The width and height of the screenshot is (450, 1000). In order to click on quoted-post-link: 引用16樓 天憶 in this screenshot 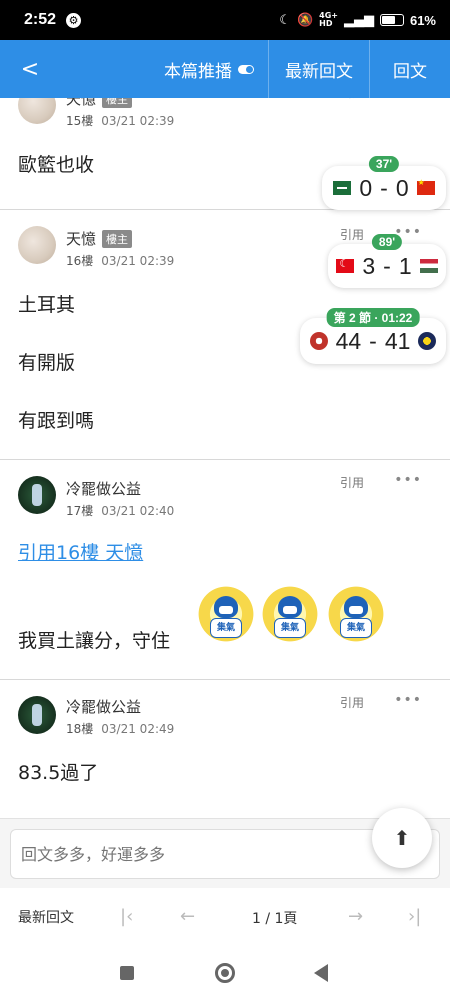, I will do `click(80, 551)`.